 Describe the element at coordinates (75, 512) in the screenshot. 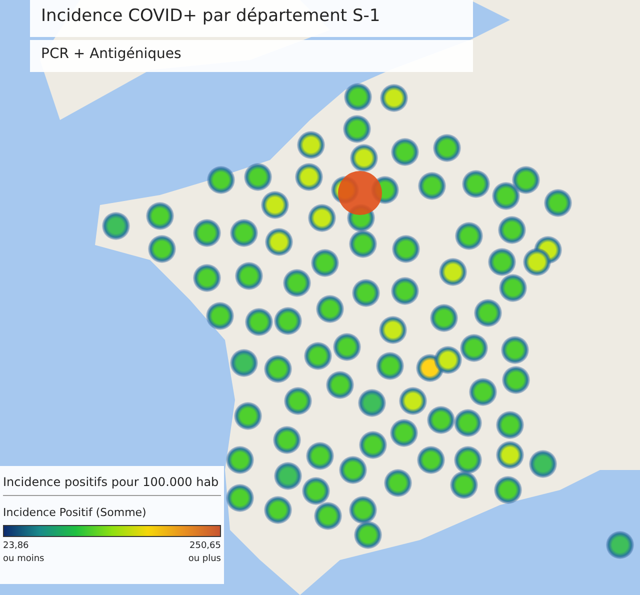

I see `legend-measure: Incidence Positif (Somme)` at that location.